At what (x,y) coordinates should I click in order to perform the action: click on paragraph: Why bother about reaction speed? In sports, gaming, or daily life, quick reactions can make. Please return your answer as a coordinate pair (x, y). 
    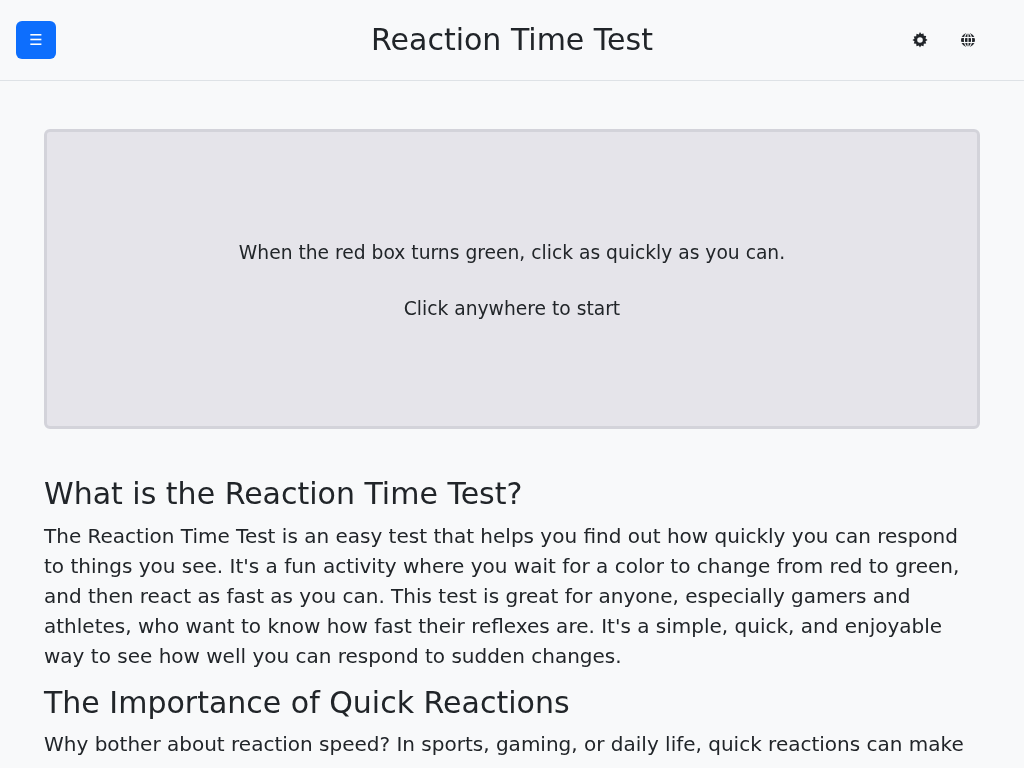
    Looking at the image, I should click on (504, 744).